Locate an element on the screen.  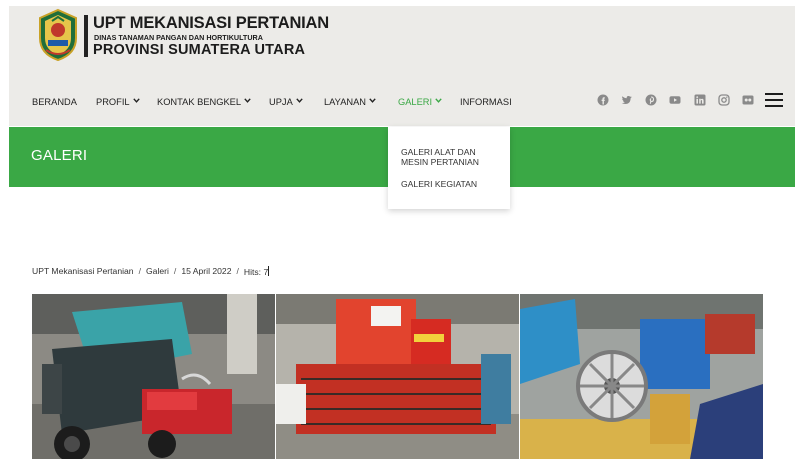
gallery-photo-thresher is located at coordinates (153, 376).